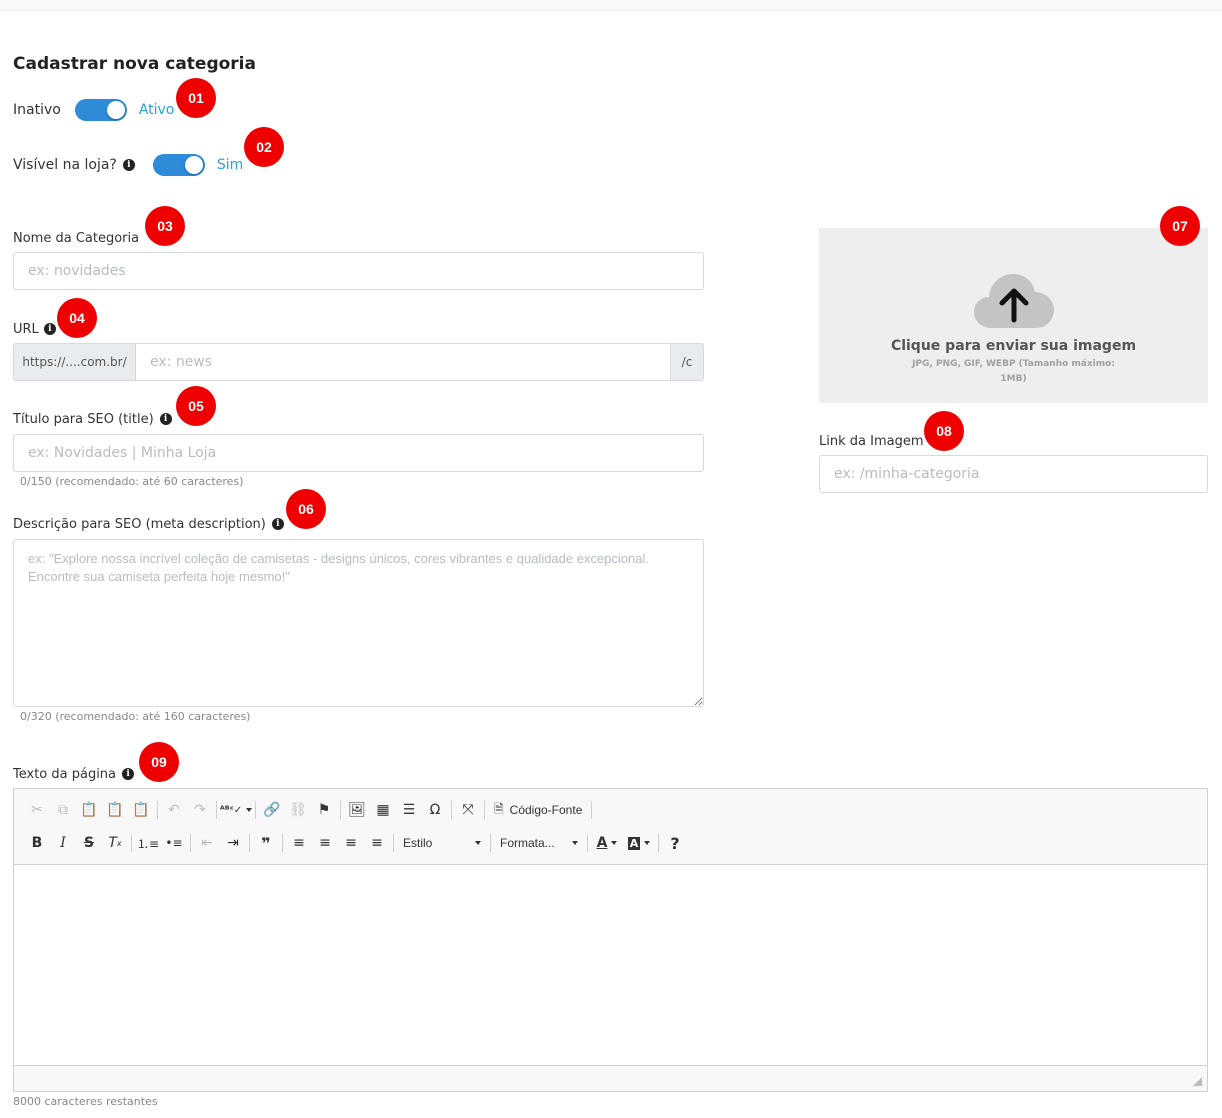 The width and height of the screenshot is (1222, 1118). What do you see at coordinates (141, 810) in the screenshot?
I see `paste-word-icon: 📋` at bounding box center [141, 810].